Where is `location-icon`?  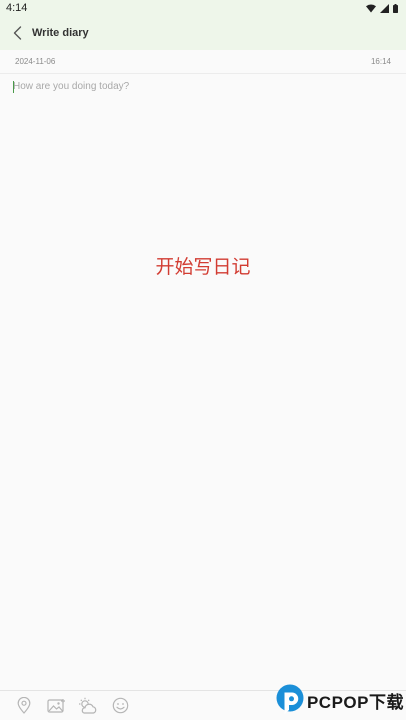
location-icon is located at coordinates (24, 705).